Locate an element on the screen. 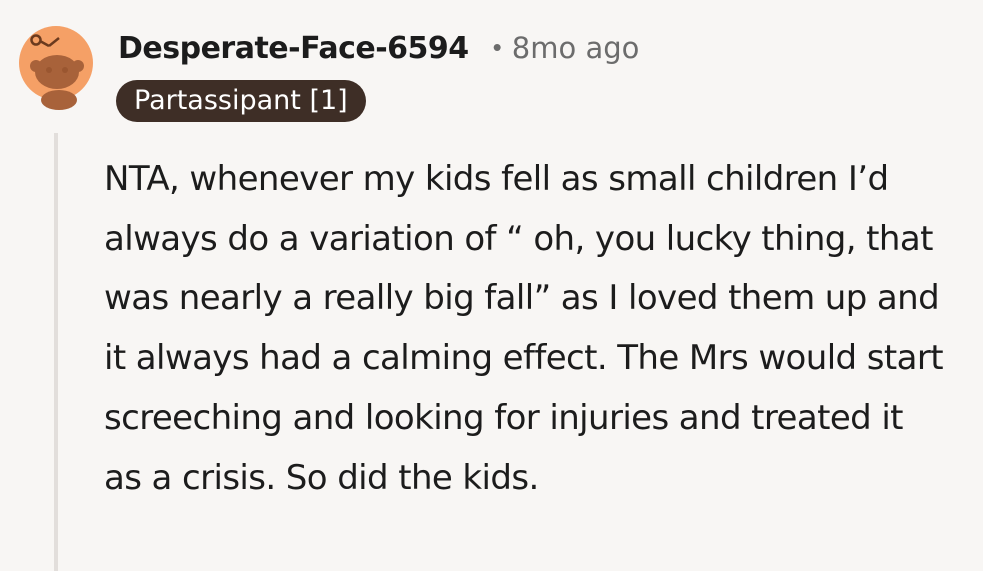  comment-header: Desperate-Face-6594 • 8mo ago is located at coordinates (378, 48).